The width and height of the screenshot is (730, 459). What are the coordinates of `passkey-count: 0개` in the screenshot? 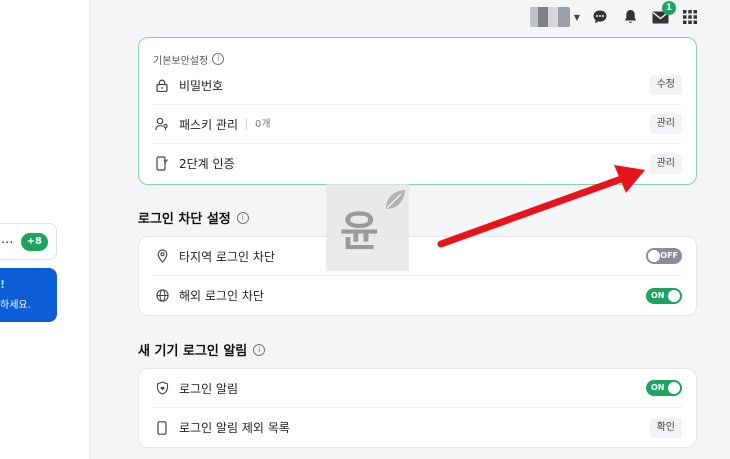 It's located at (258, 124).